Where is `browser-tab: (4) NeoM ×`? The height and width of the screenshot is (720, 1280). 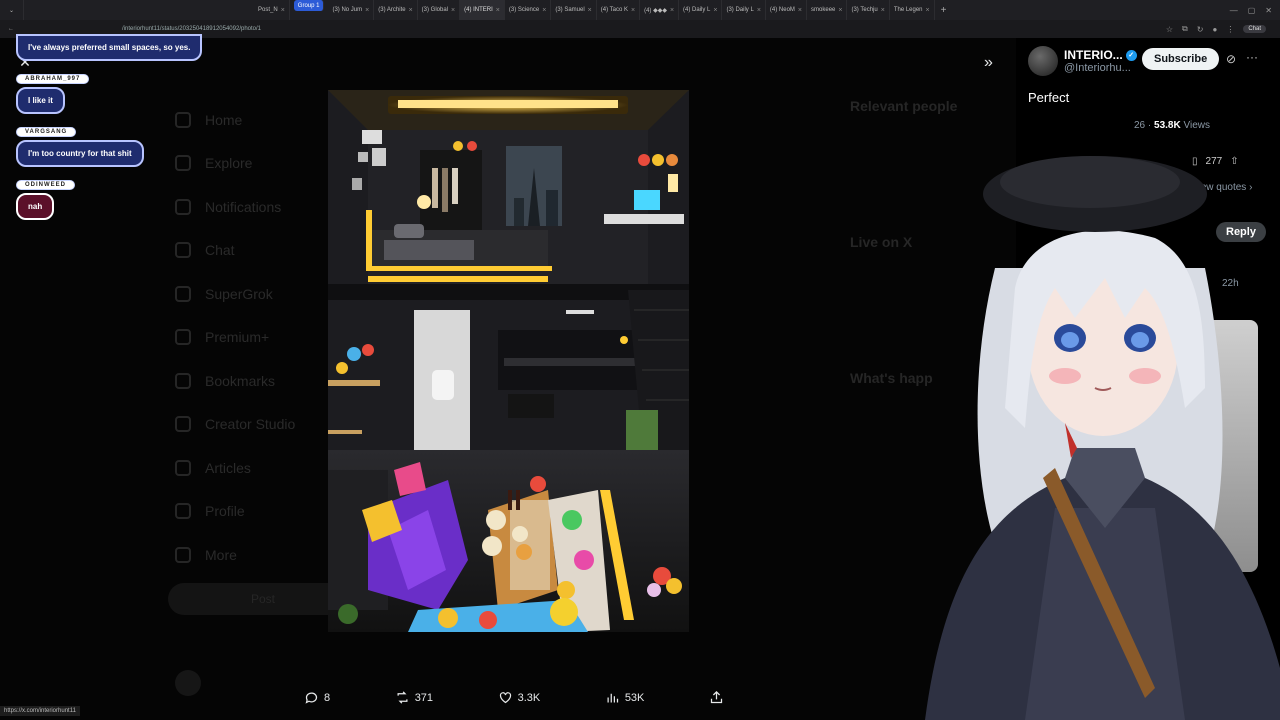 browser-tab: (4) NeoM × is located at coordinates (787, 10).